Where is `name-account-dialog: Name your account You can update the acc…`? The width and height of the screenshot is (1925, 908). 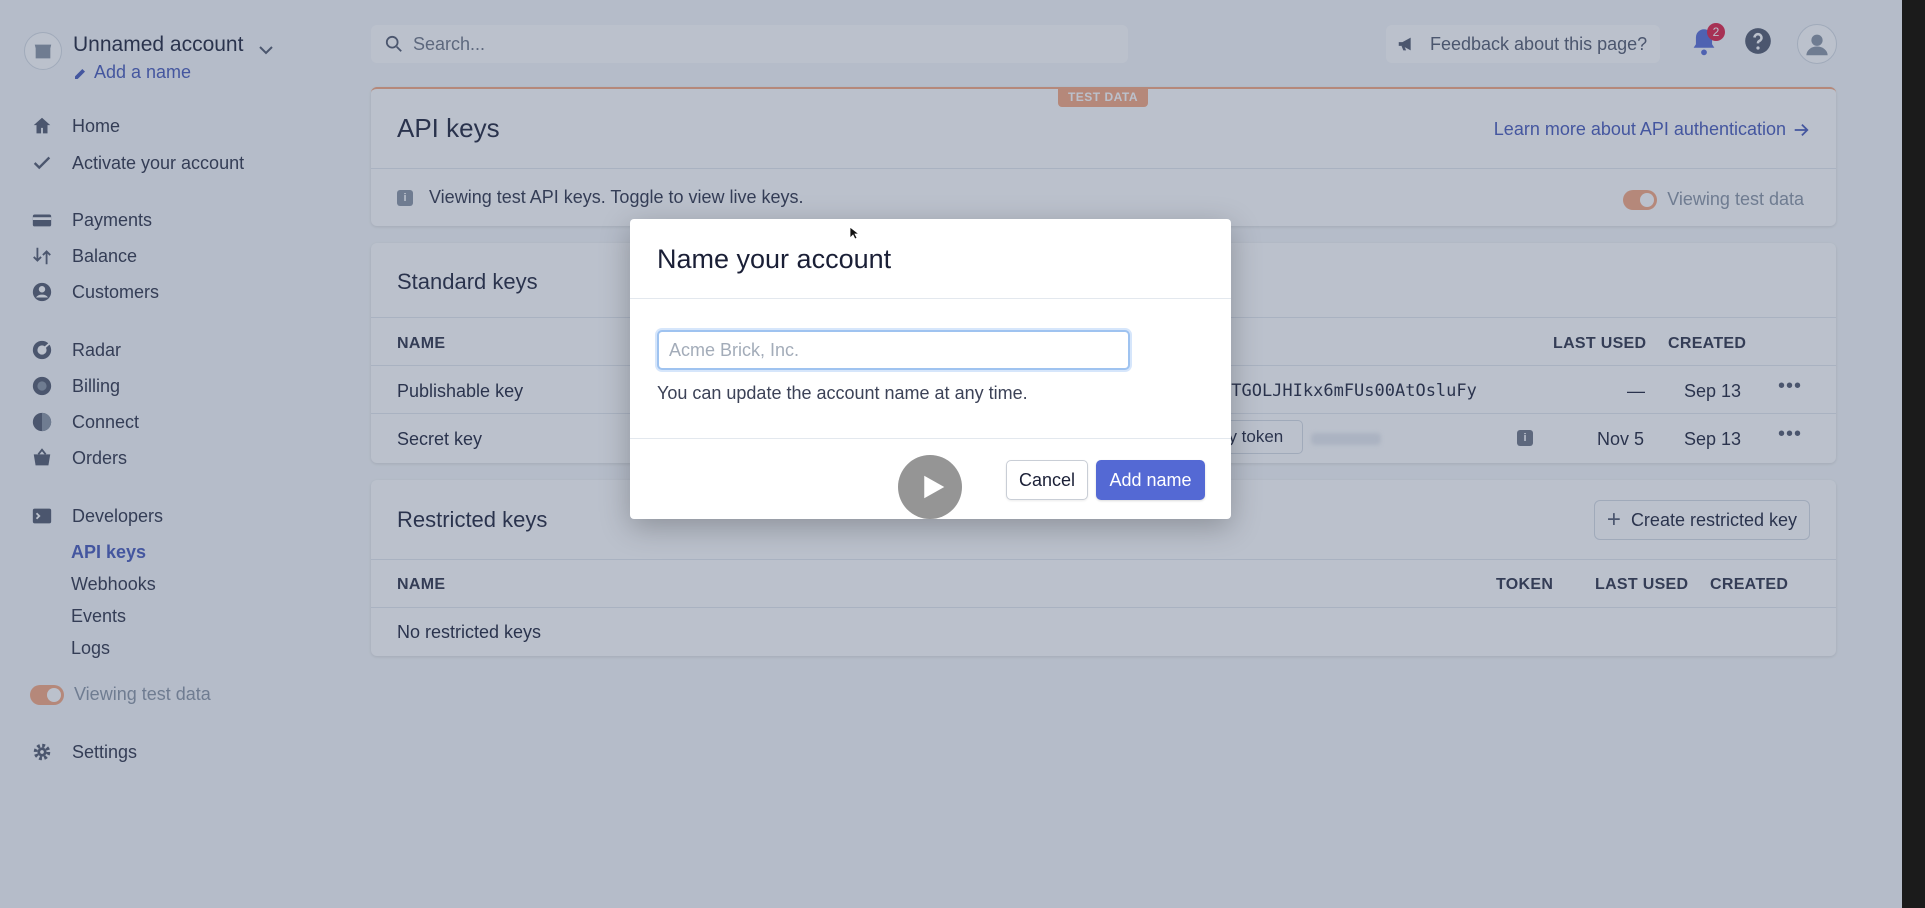
name-account-dialog: Name your account You can update the acc… is located at coordinates (930, 369).